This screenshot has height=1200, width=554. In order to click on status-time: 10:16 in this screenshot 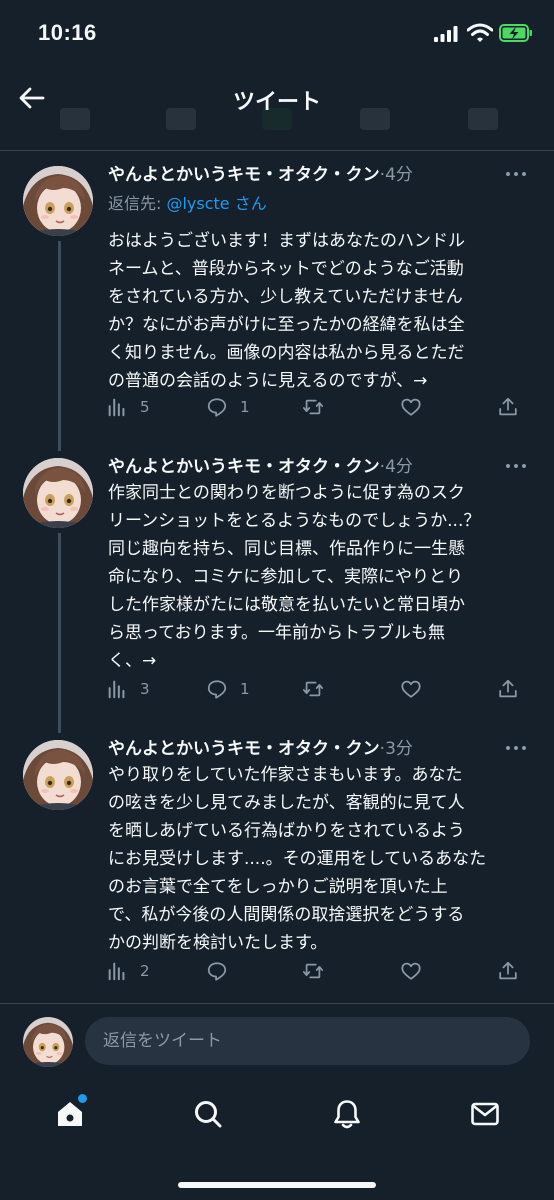, I will do `click(67, 32)`.